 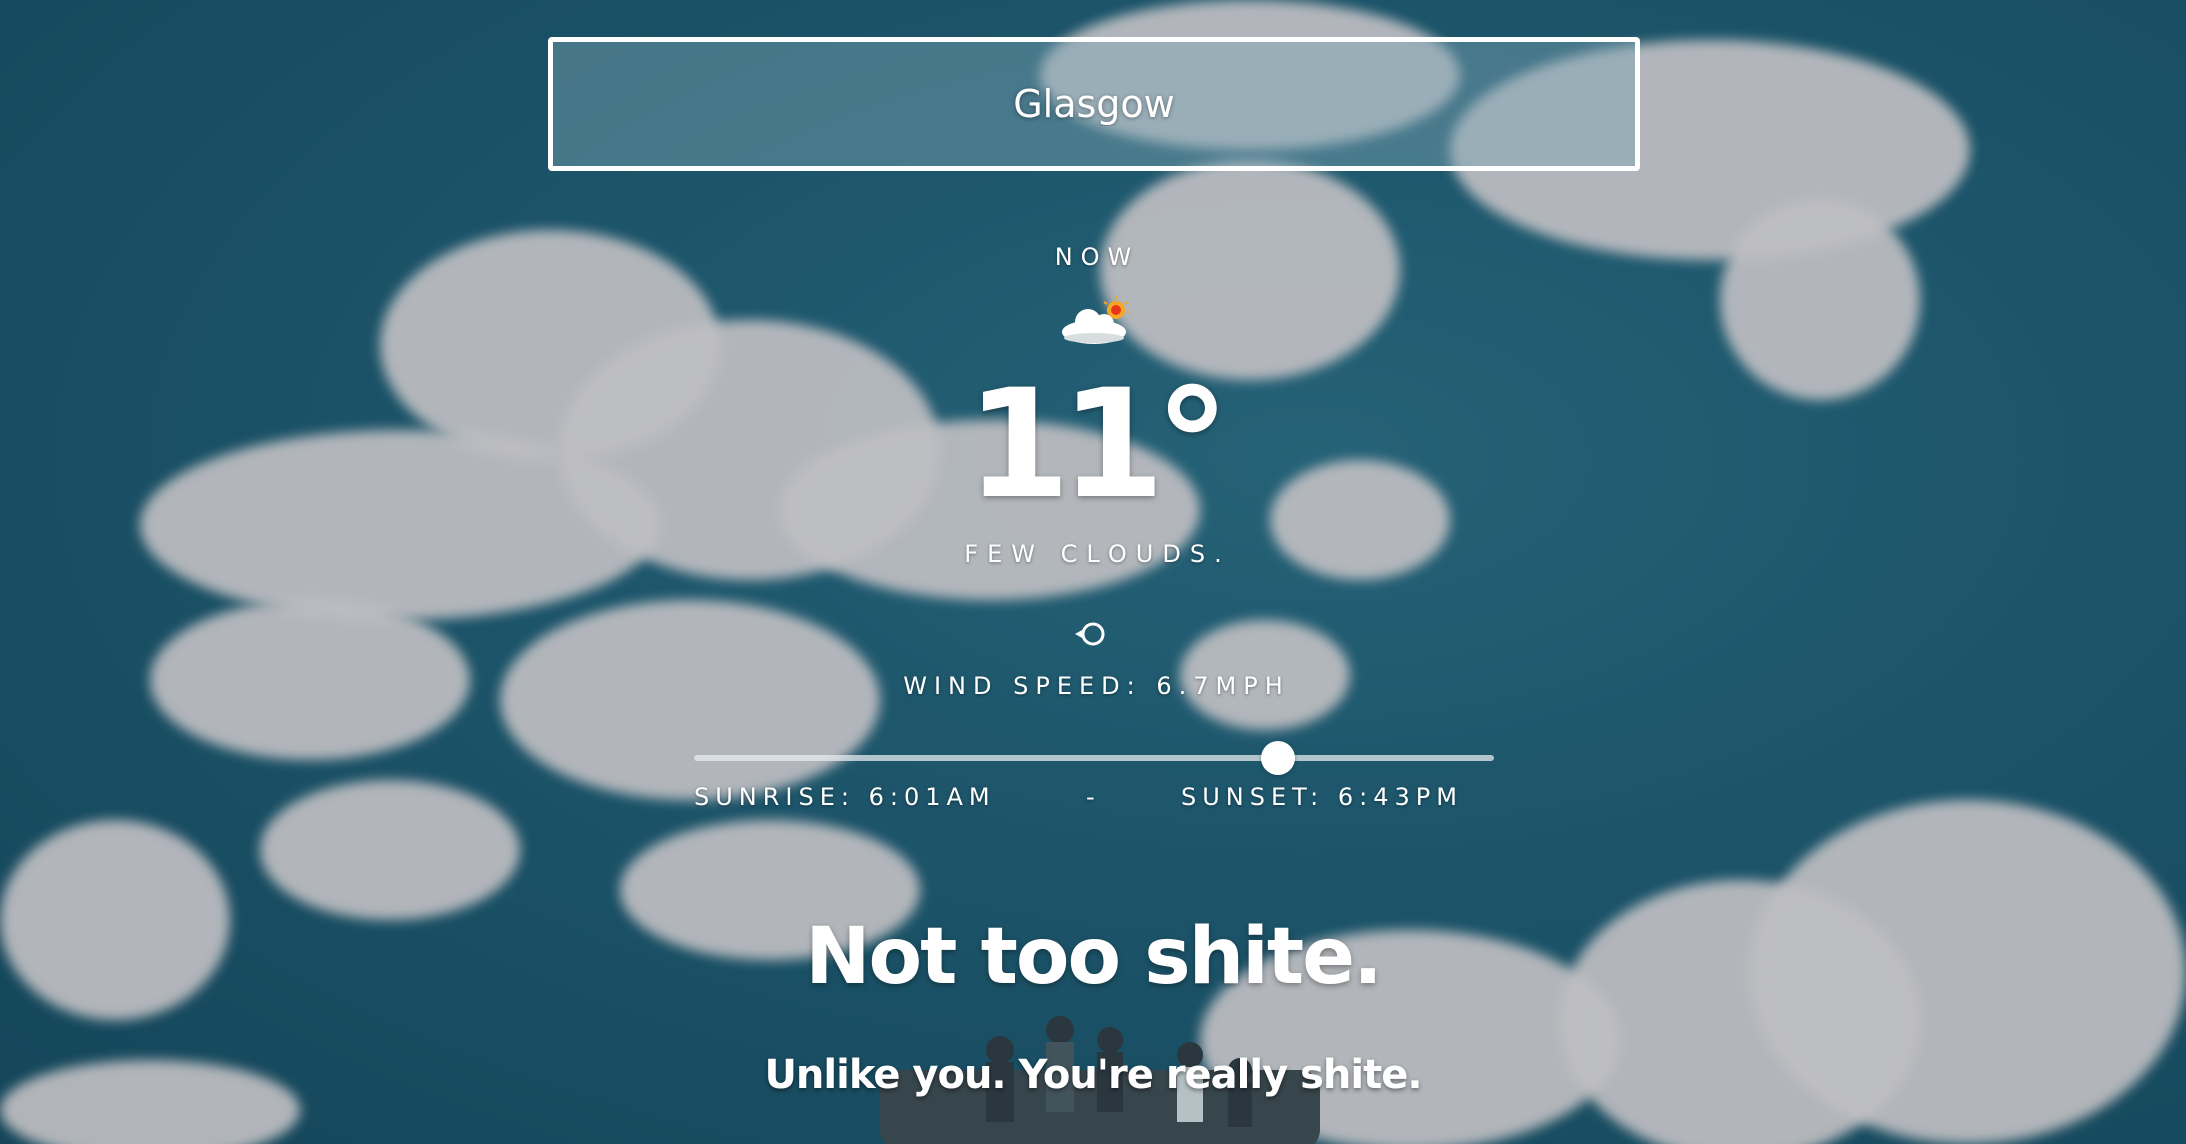 What do you see at coordinates (1096, 686) in the screenshot?
I see `wind-speed: WIND SPEED: 6.7MPH` at bounding box center [1096, 686].